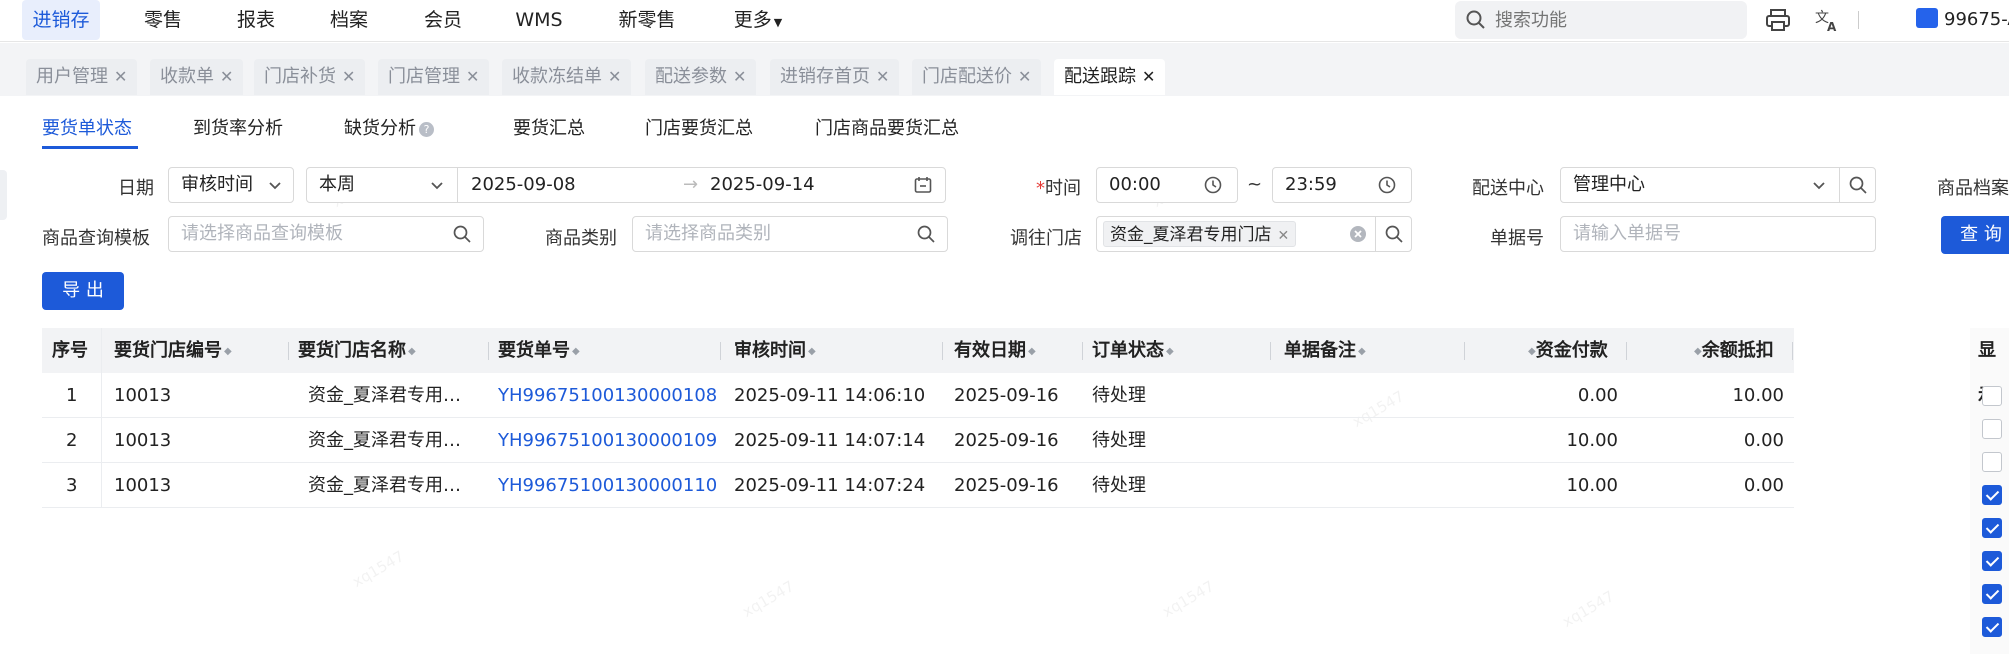 The height and width of the screenshot is (654, 2009). I want to click on subtab-store-order-summary: 门店要货汇总, so click(699, 129).